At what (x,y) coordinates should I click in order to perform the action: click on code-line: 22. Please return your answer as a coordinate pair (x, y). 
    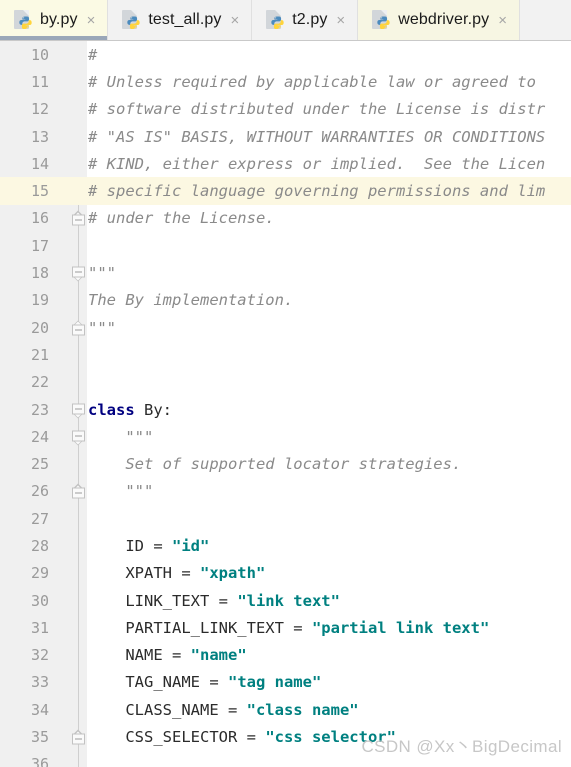
    Looking at the image, I should click on (285, 382).